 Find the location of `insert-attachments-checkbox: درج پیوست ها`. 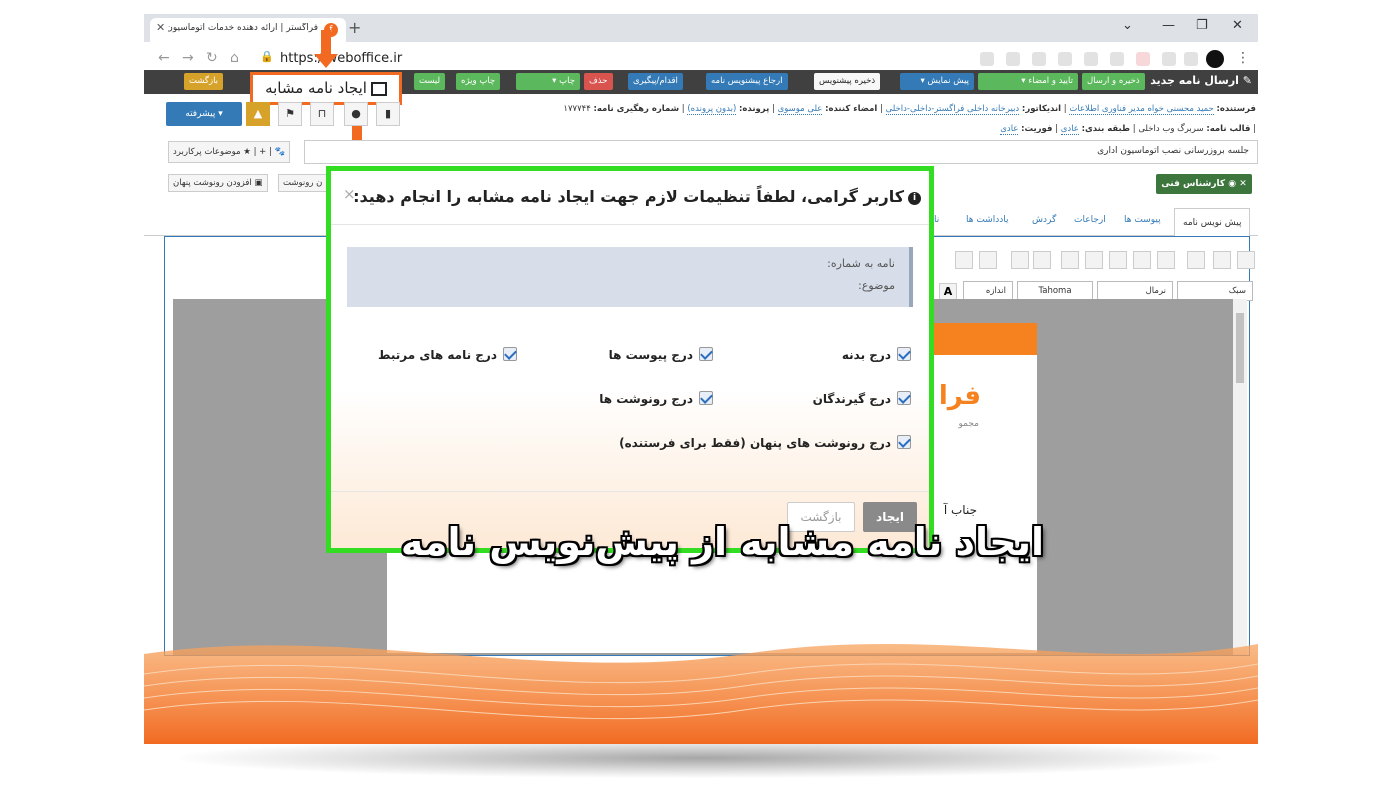

insert-attachments-checkbox: درج پیوست ها is located at coordinates (661, 354).